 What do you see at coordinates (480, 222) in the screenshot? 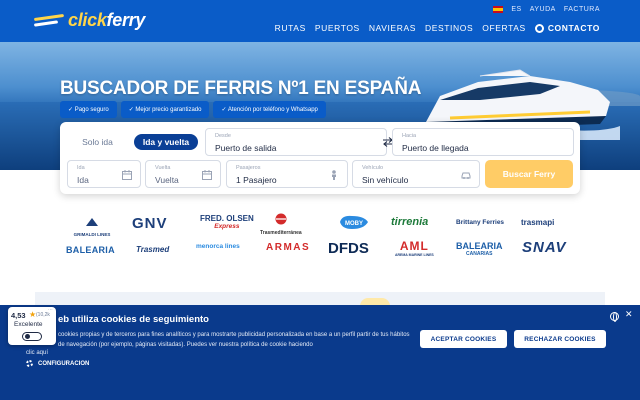
I see `brittany-ferries-logo: Brittany Ferries` at bounding box center [480, 222].